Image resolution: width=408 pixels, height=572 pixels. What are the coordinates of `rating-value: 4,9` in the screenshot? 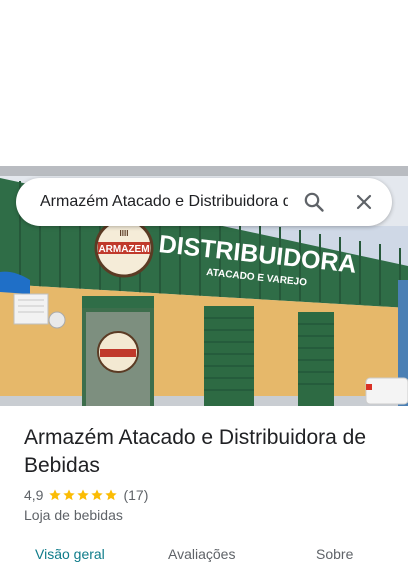 It's located at (34, 495).